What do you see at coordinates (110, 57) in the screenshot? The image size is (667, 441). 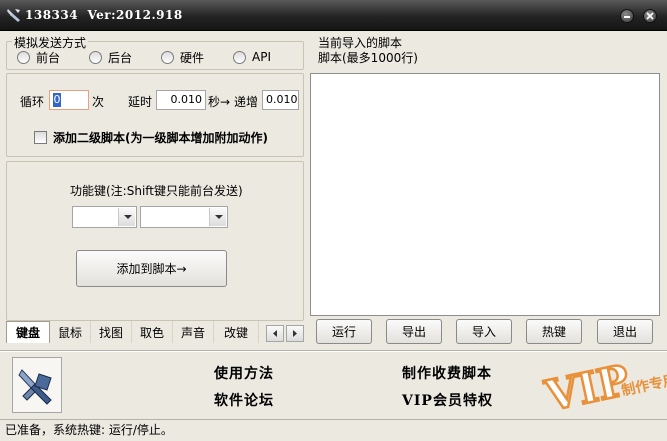 I see `radio-background: 后台` at bounding box center [110, 57].